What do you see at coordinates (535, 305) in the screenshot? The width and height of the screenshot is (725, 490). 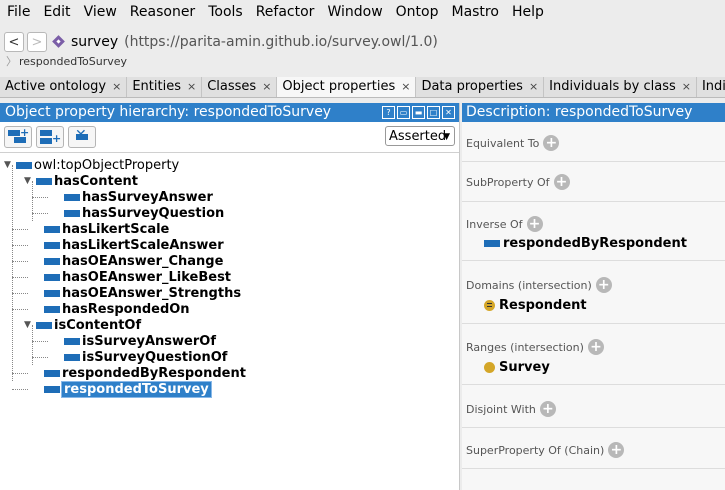 I see `domain-entry: Respondent` at bounding box center [535, 305].